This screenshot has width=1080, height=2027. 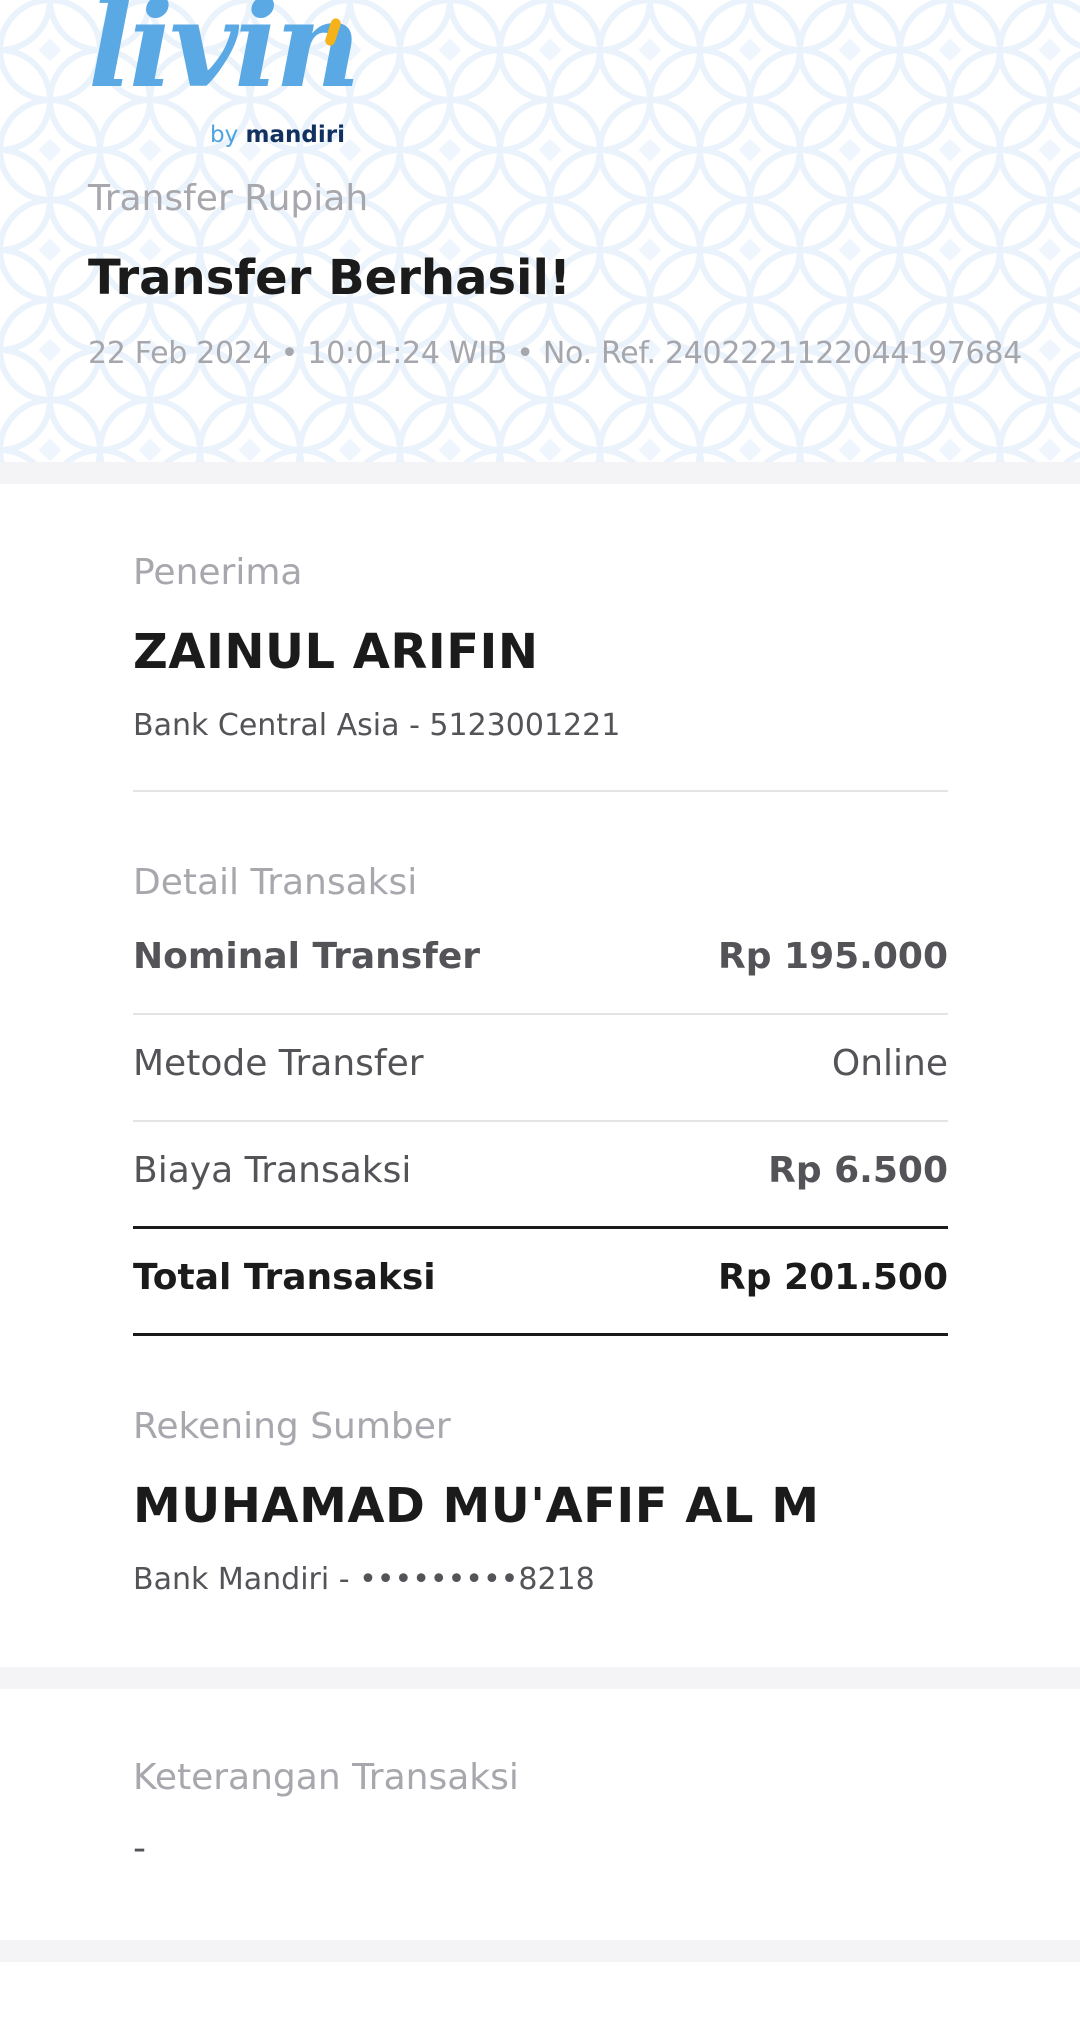 What do you see at coordinates (329, 278) in the screenshot?
I see `page-title: Transfer Berhasil!` at bounding box center [329, 278].